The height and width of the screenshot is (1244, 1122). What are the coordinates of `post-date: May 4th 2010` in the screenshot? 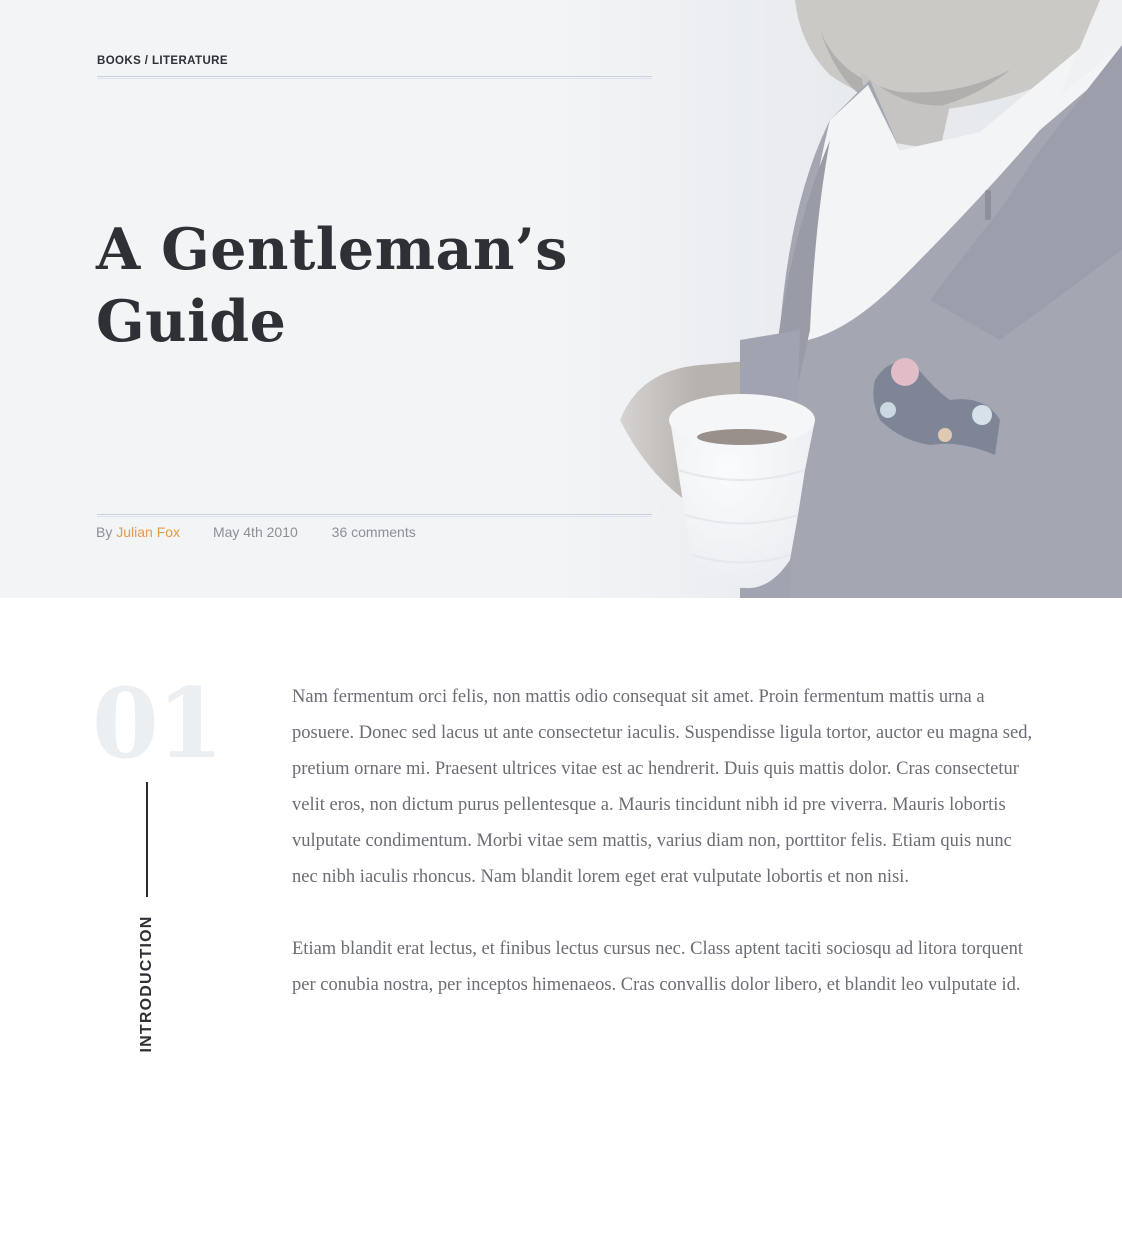 It's located at (255, 532).